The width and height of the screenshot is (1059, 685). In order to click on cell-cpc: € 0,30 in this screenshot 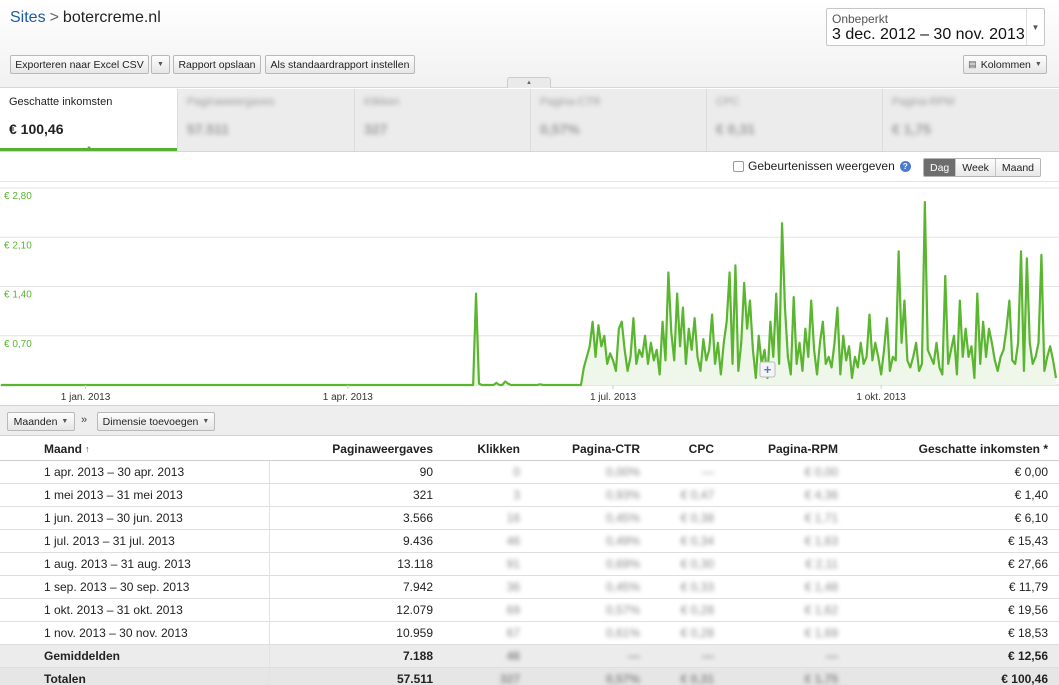, I will do `click(680, 564)`.